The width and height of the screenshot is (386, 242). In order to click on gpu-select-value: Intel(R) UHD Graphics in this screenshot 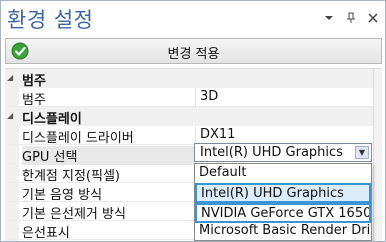, I will do `click(271, 152)`.